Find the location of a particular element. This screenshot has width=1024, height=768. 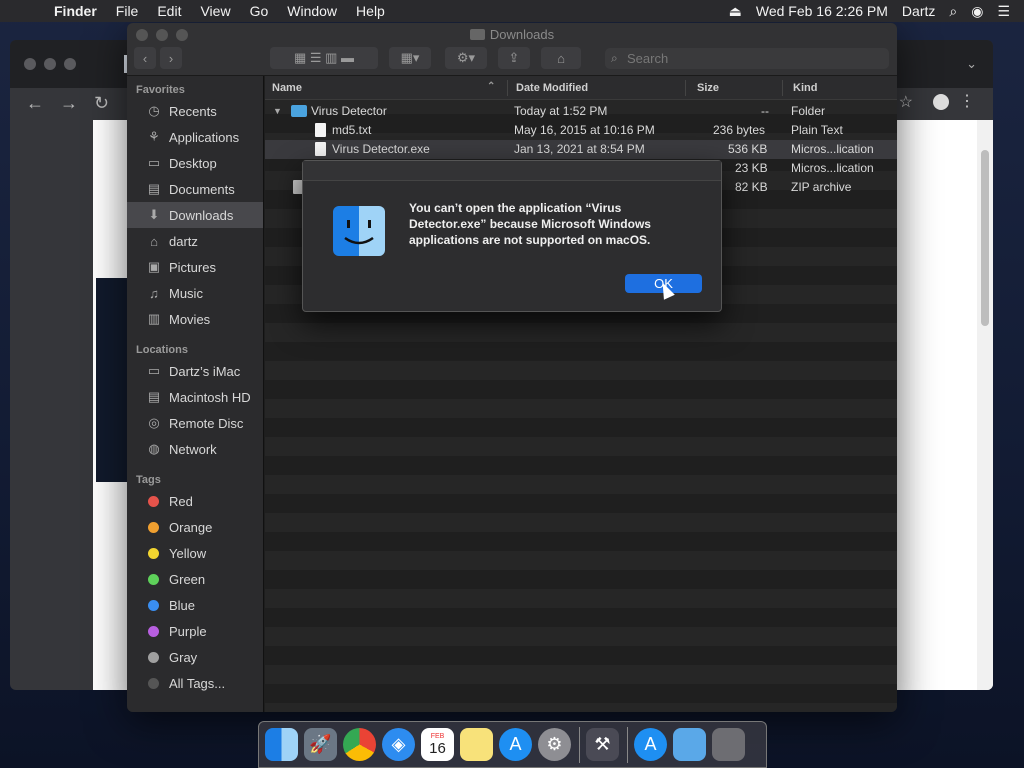

column-header-kind: Kind is located at coordinates (805, 88).